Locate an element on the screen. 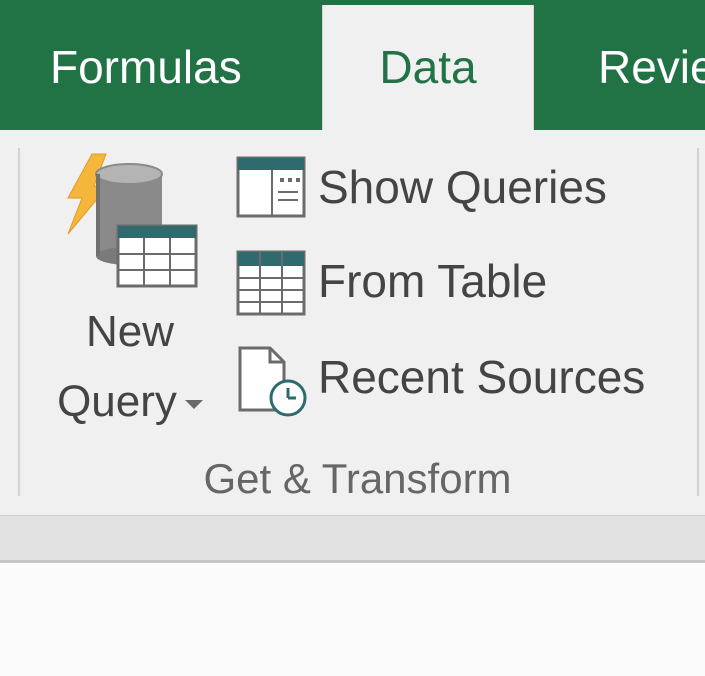  new-query-label: Query is located at coordinates (130, 402).